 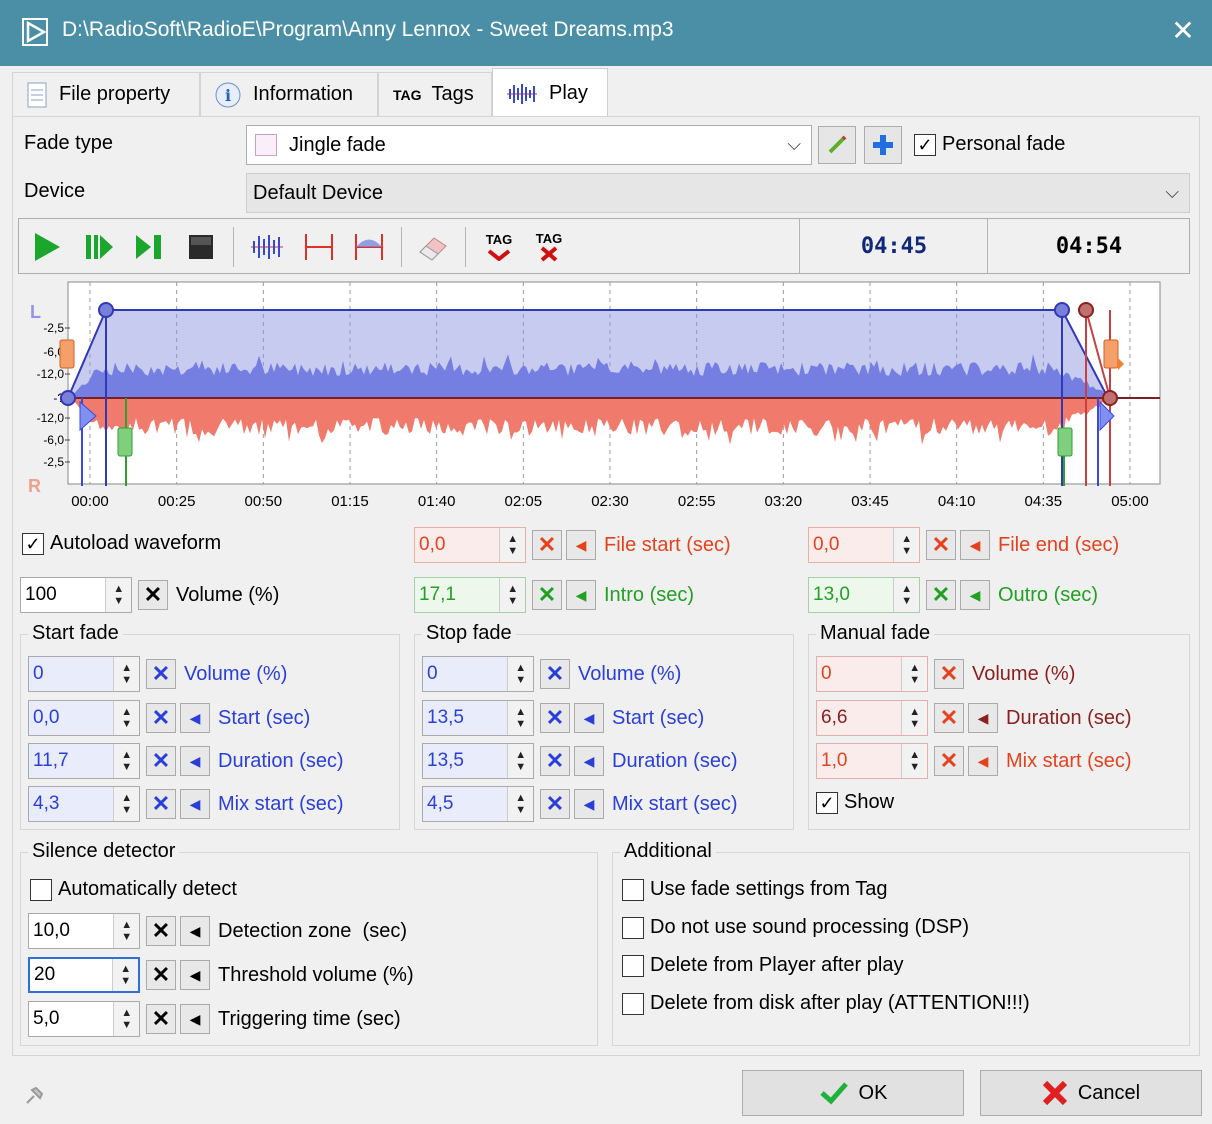 What do you see at coordinates (1111, 354) in the screenshot?
I see `volume-handle-right` at bounding box center [1111, 354].